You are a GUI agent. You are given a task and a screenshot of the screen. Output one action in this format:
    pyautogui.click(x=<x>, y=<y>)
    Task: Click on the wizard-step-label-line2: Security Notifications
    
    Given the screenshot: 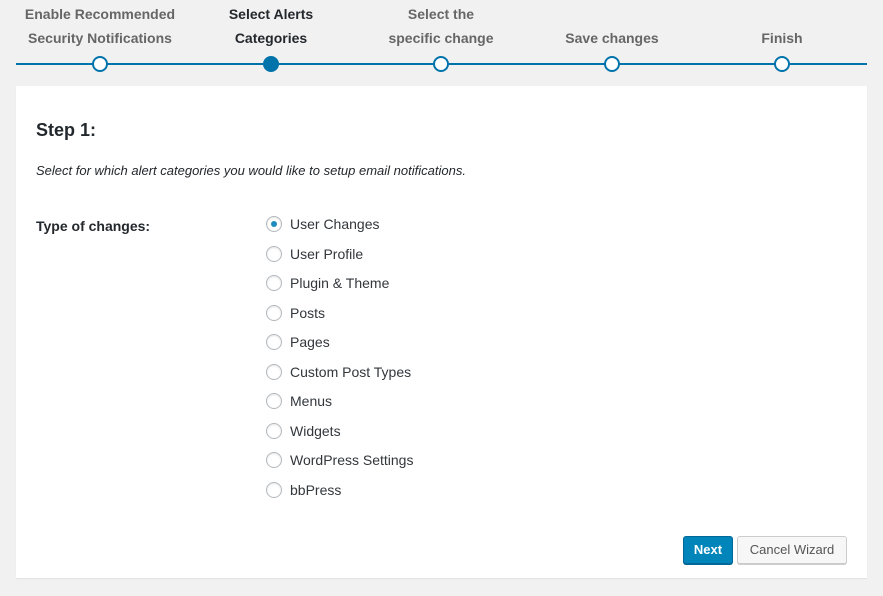 What is the action you would take?
    pyautogui.click(x=100, y=38)
    